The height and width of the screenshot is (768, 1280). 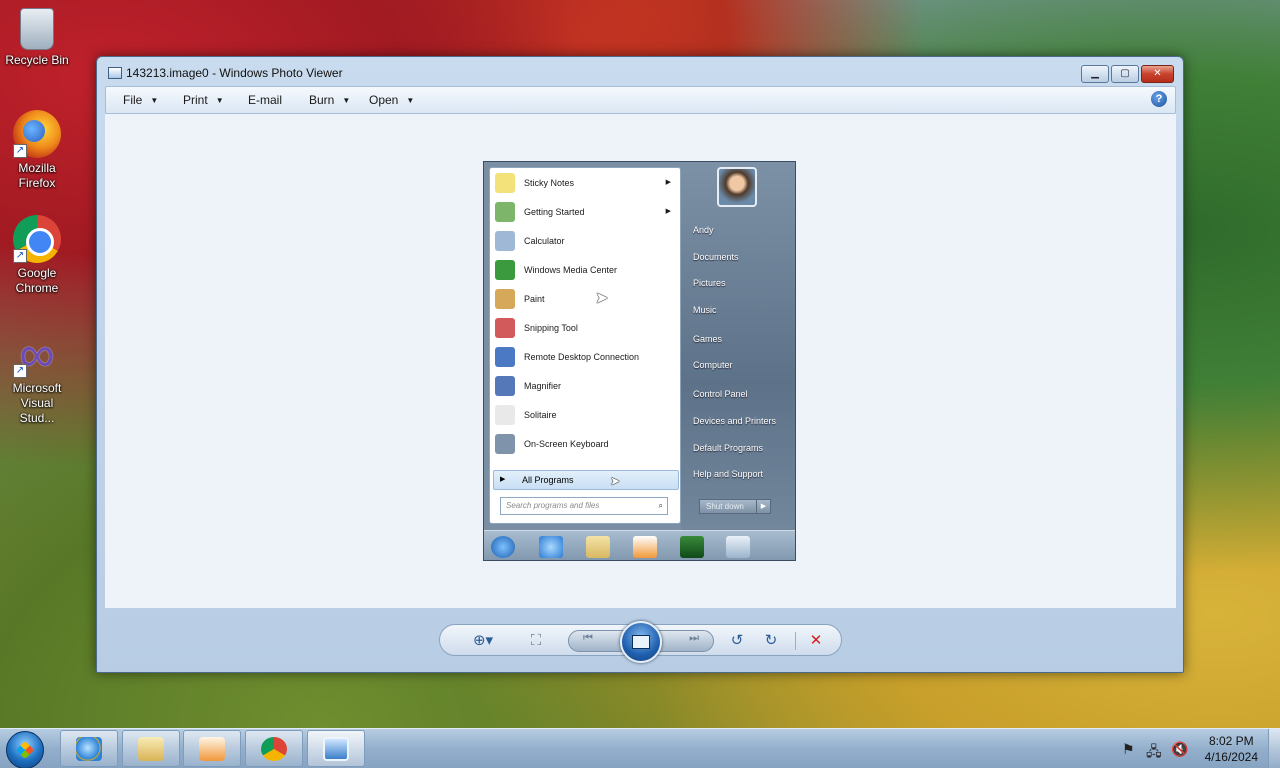 What do you see at coordinates (322, 100) in the screenshot?
I see `burn-menu-label: Burn` at bounding box center [322, 100].